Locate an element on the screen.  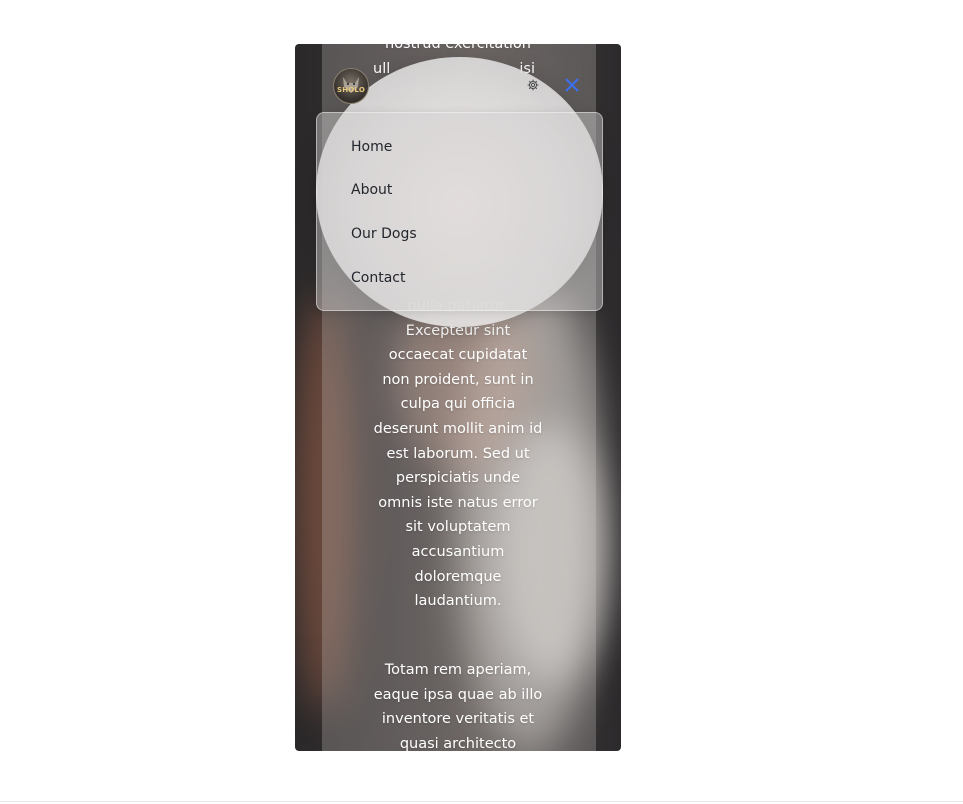
text-line: quasi architecto is located at coordinates (458, 743).